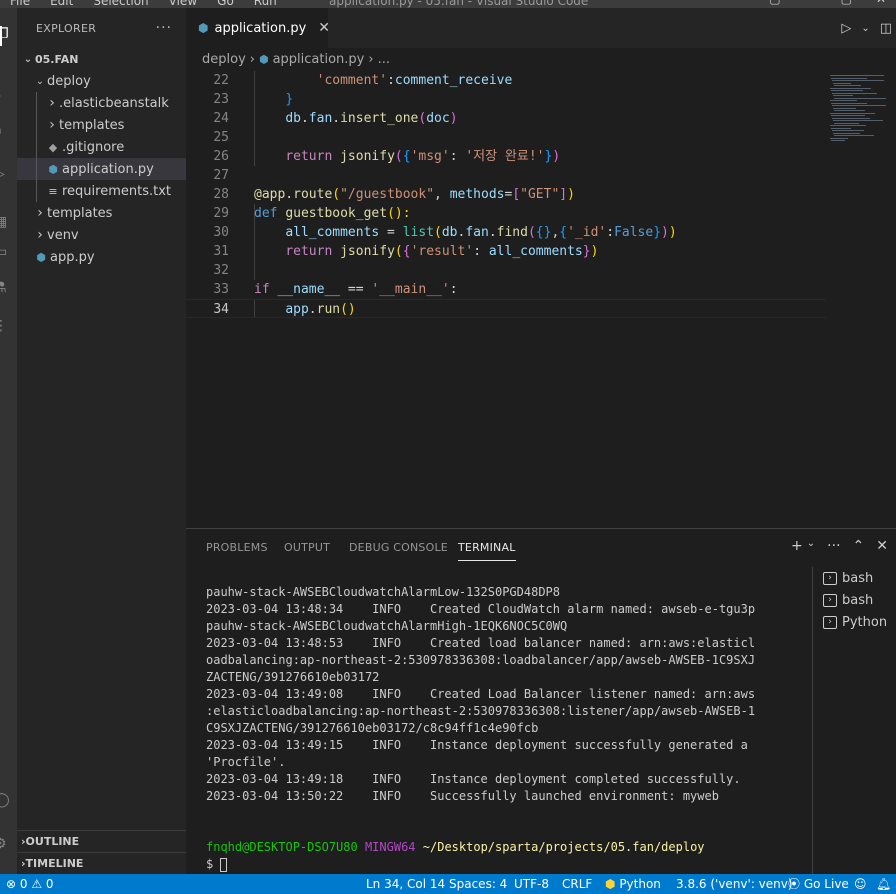  Describe the element at coordinates (183, 4) in the screenshot. I see `menu-item: View` at that location.